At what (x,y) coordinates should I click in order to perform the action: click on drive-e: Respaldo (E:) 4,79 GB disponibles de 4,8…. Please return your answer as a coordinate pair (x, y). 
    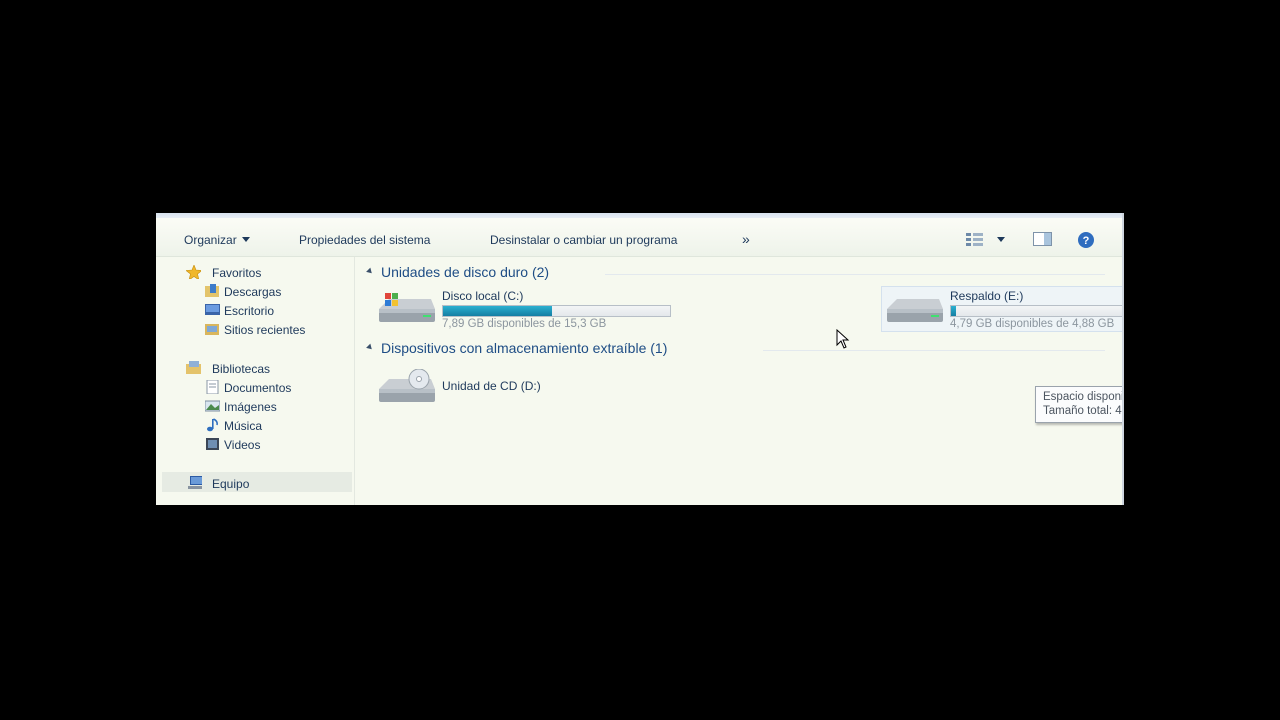
    Looking at the image, I should click on (1003, 310).